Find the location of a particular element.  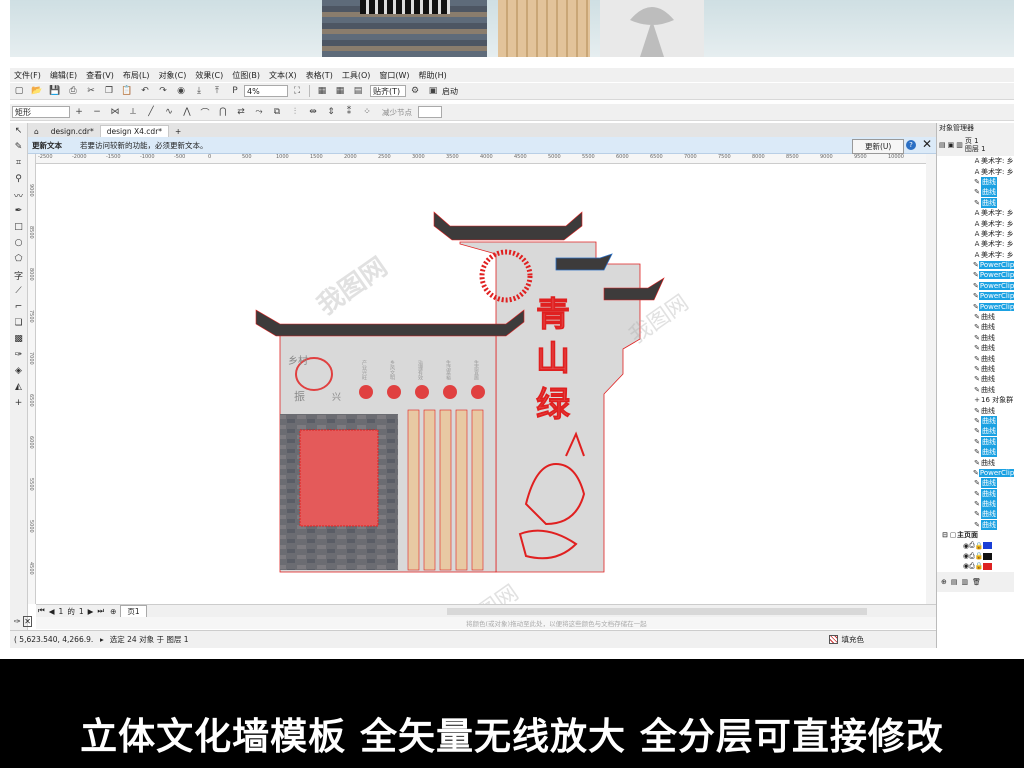

polygon-tool-icon: ⬠ is located at coordinates (18, 259).